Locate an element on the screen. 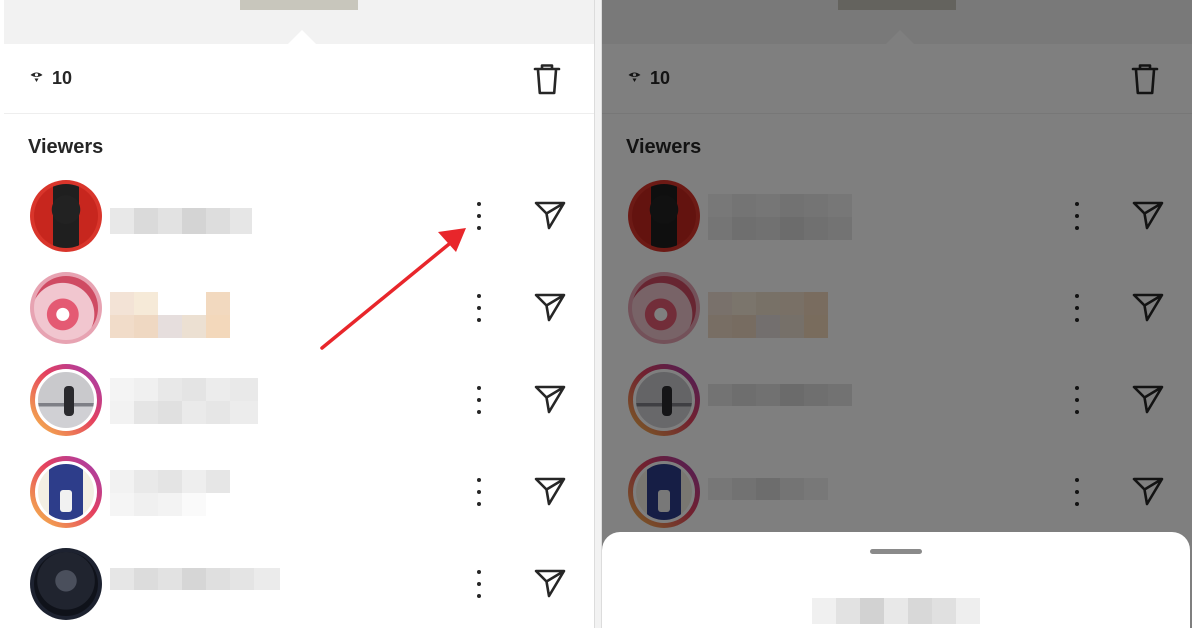  viewers-heading: Viewers is located at coordinates (66, 147).